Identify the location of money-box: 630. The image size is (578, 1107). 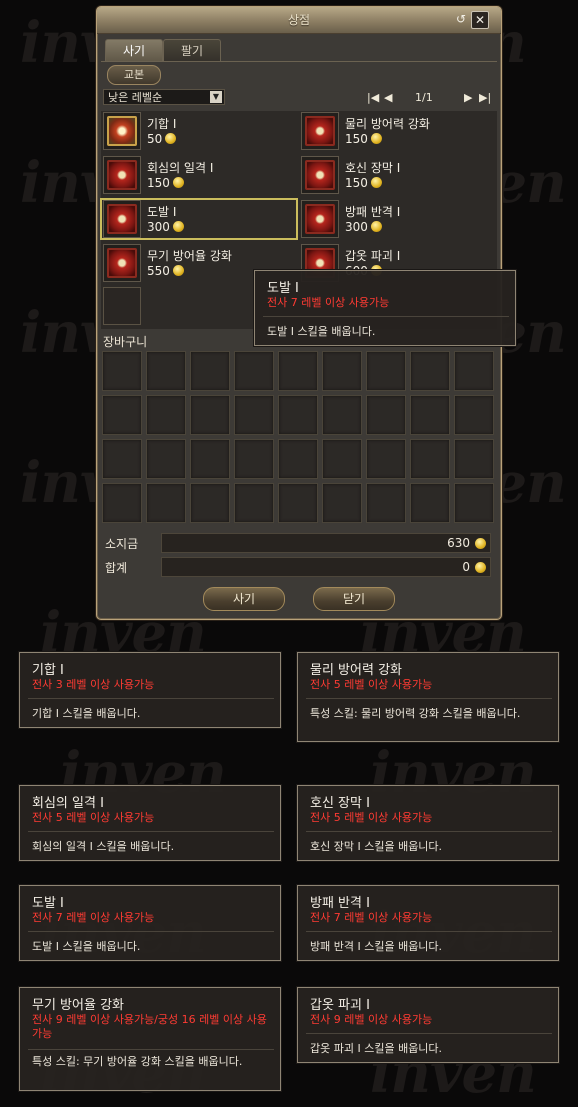
(326, 543).